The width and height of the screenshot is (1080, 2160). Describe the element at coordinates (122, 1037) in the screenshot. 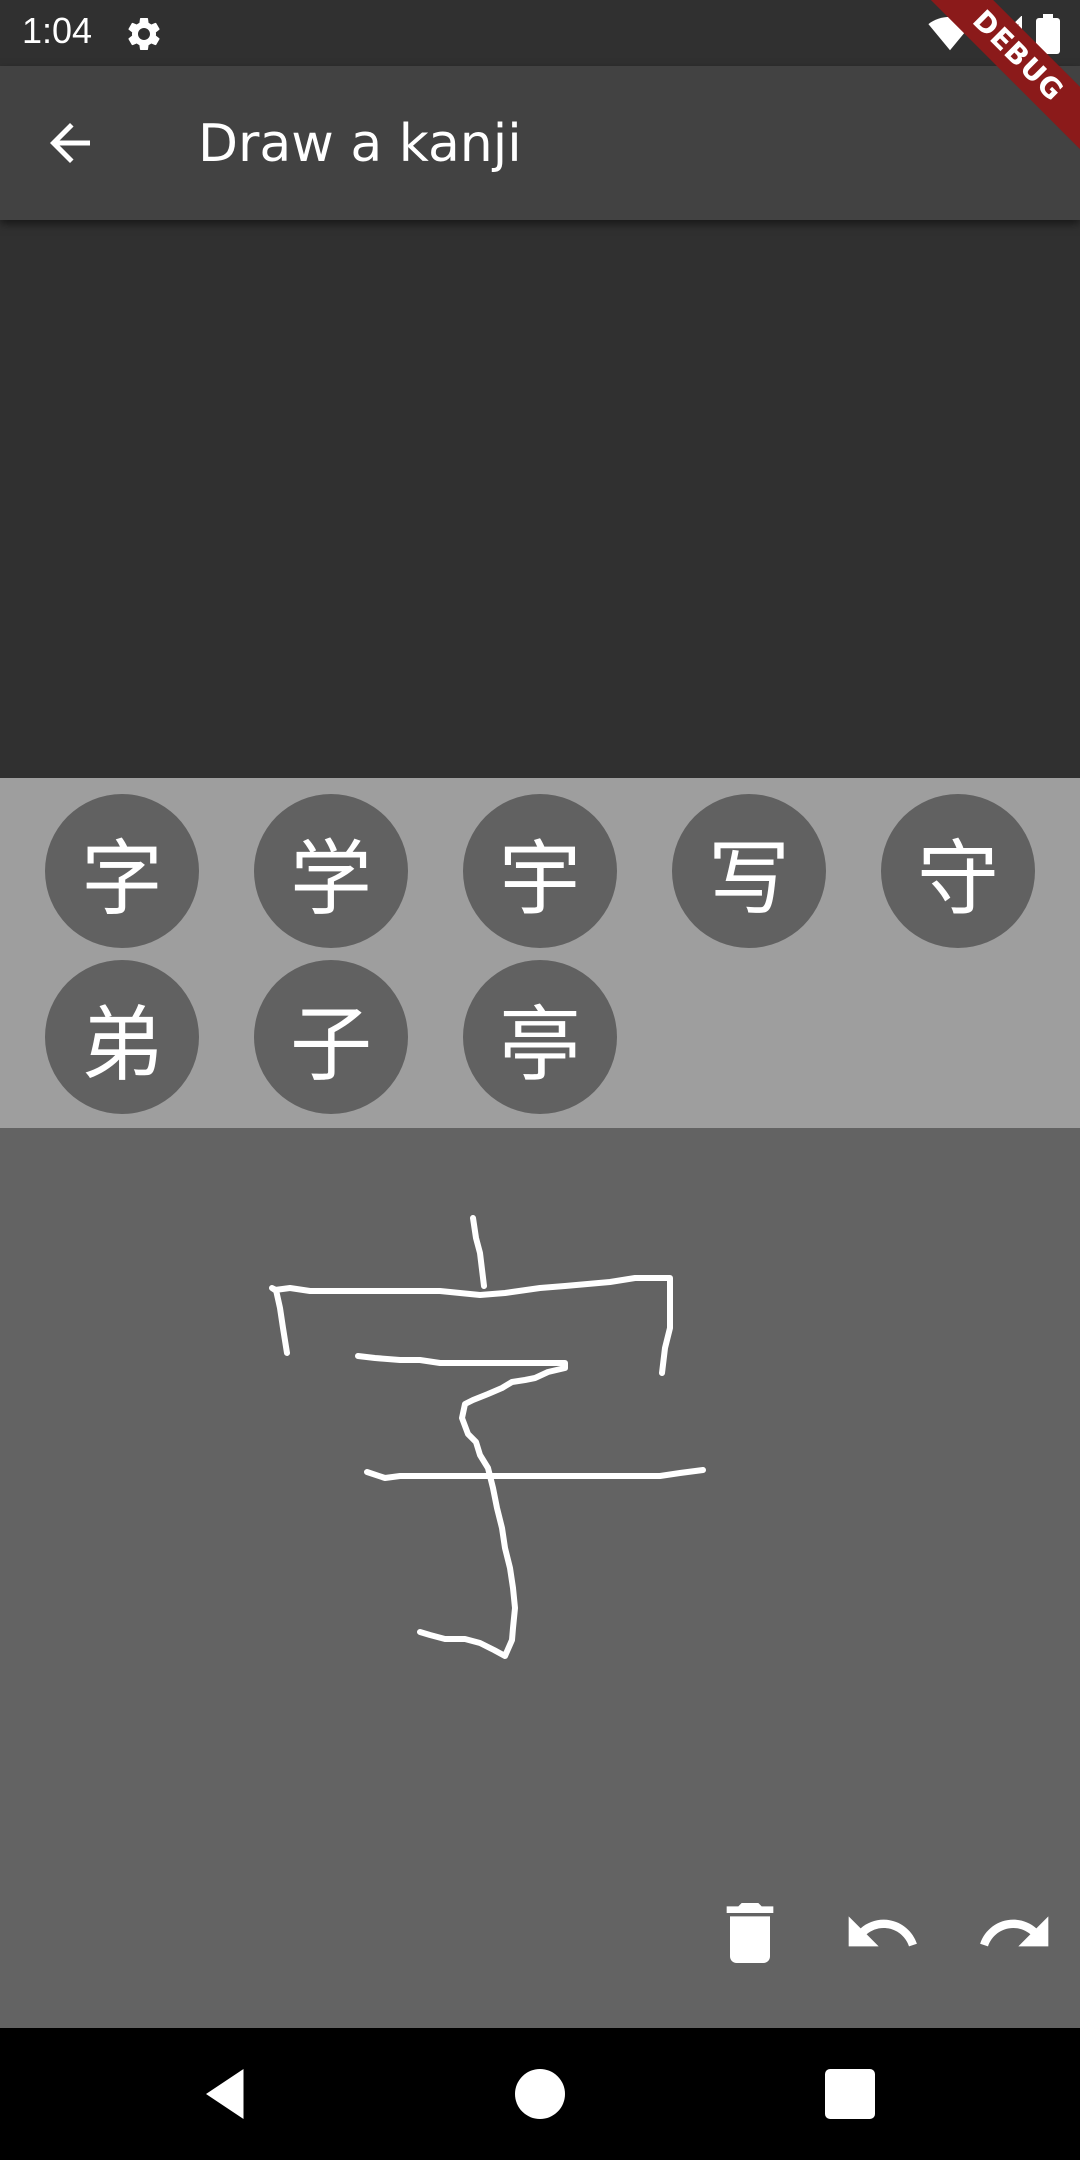

I see `candidate-button: 弟` at that location.